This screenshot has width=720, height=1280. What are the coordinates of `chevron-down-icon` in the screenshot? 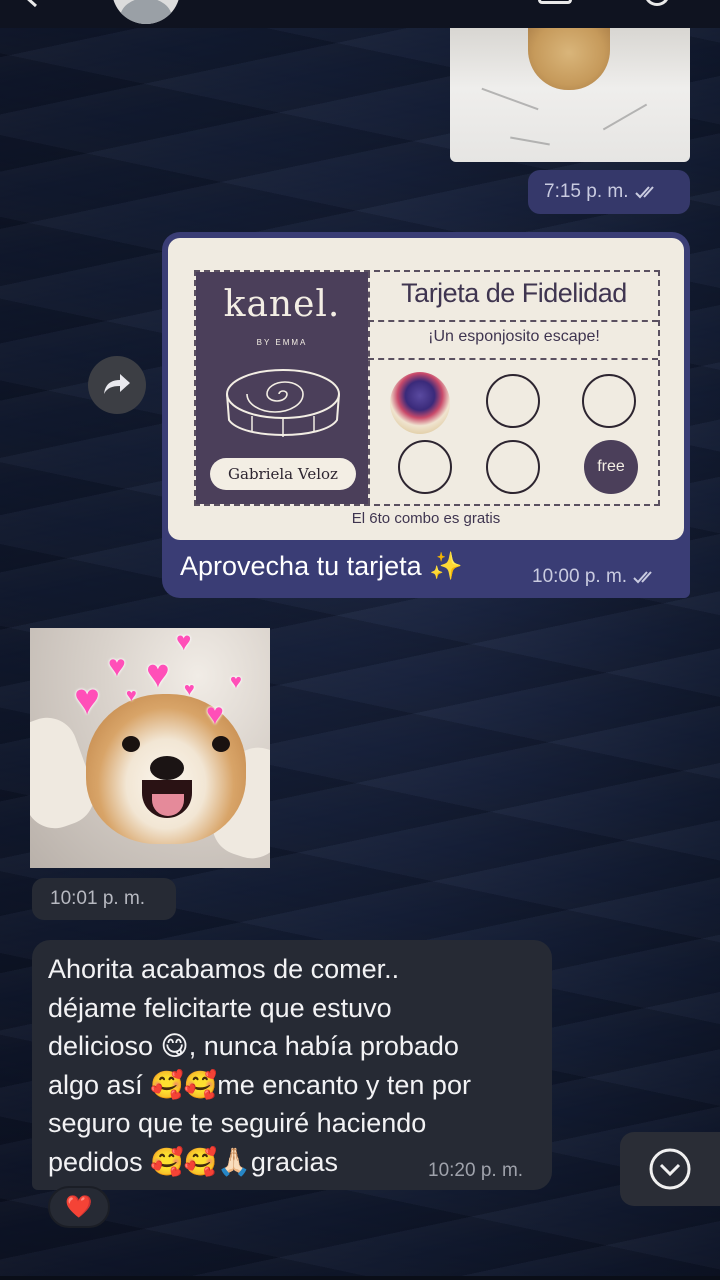 It's located at (670, 1169).